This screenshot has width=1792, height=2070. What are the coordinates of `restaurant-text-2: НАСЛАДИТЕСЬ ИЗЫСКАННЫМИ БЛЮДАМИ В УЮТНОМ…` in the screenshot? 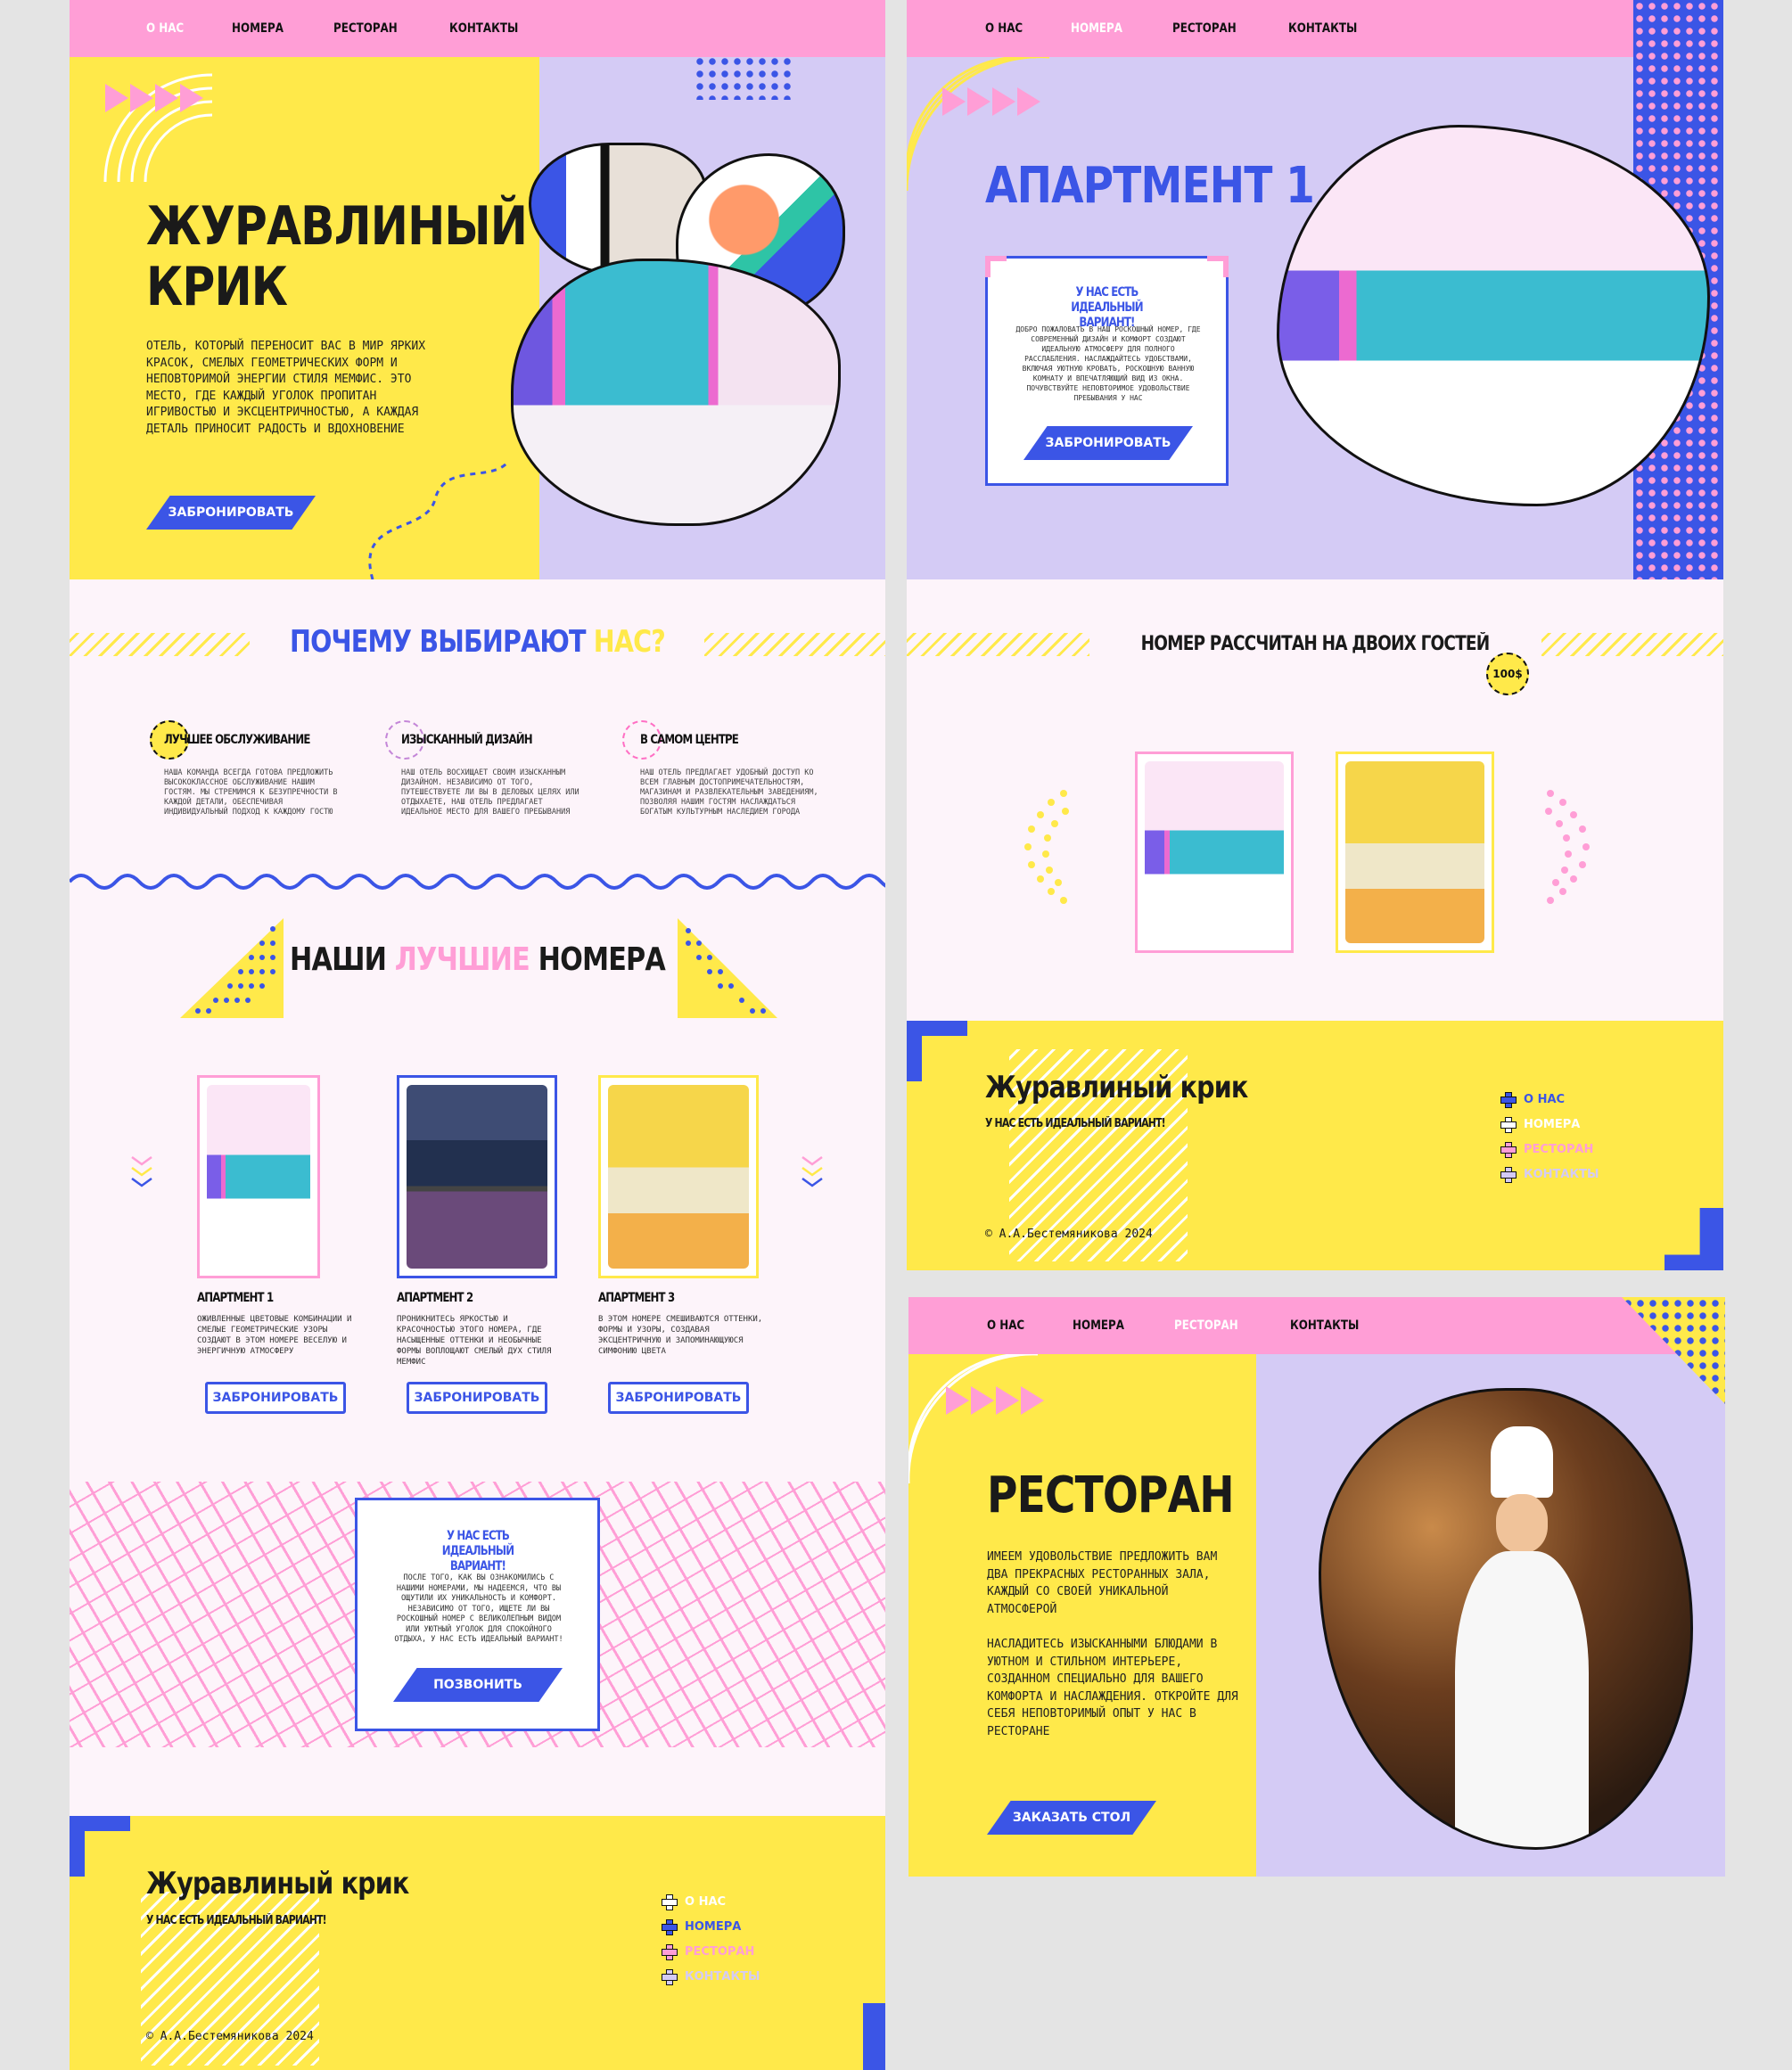 It's located at (1112, 1688).